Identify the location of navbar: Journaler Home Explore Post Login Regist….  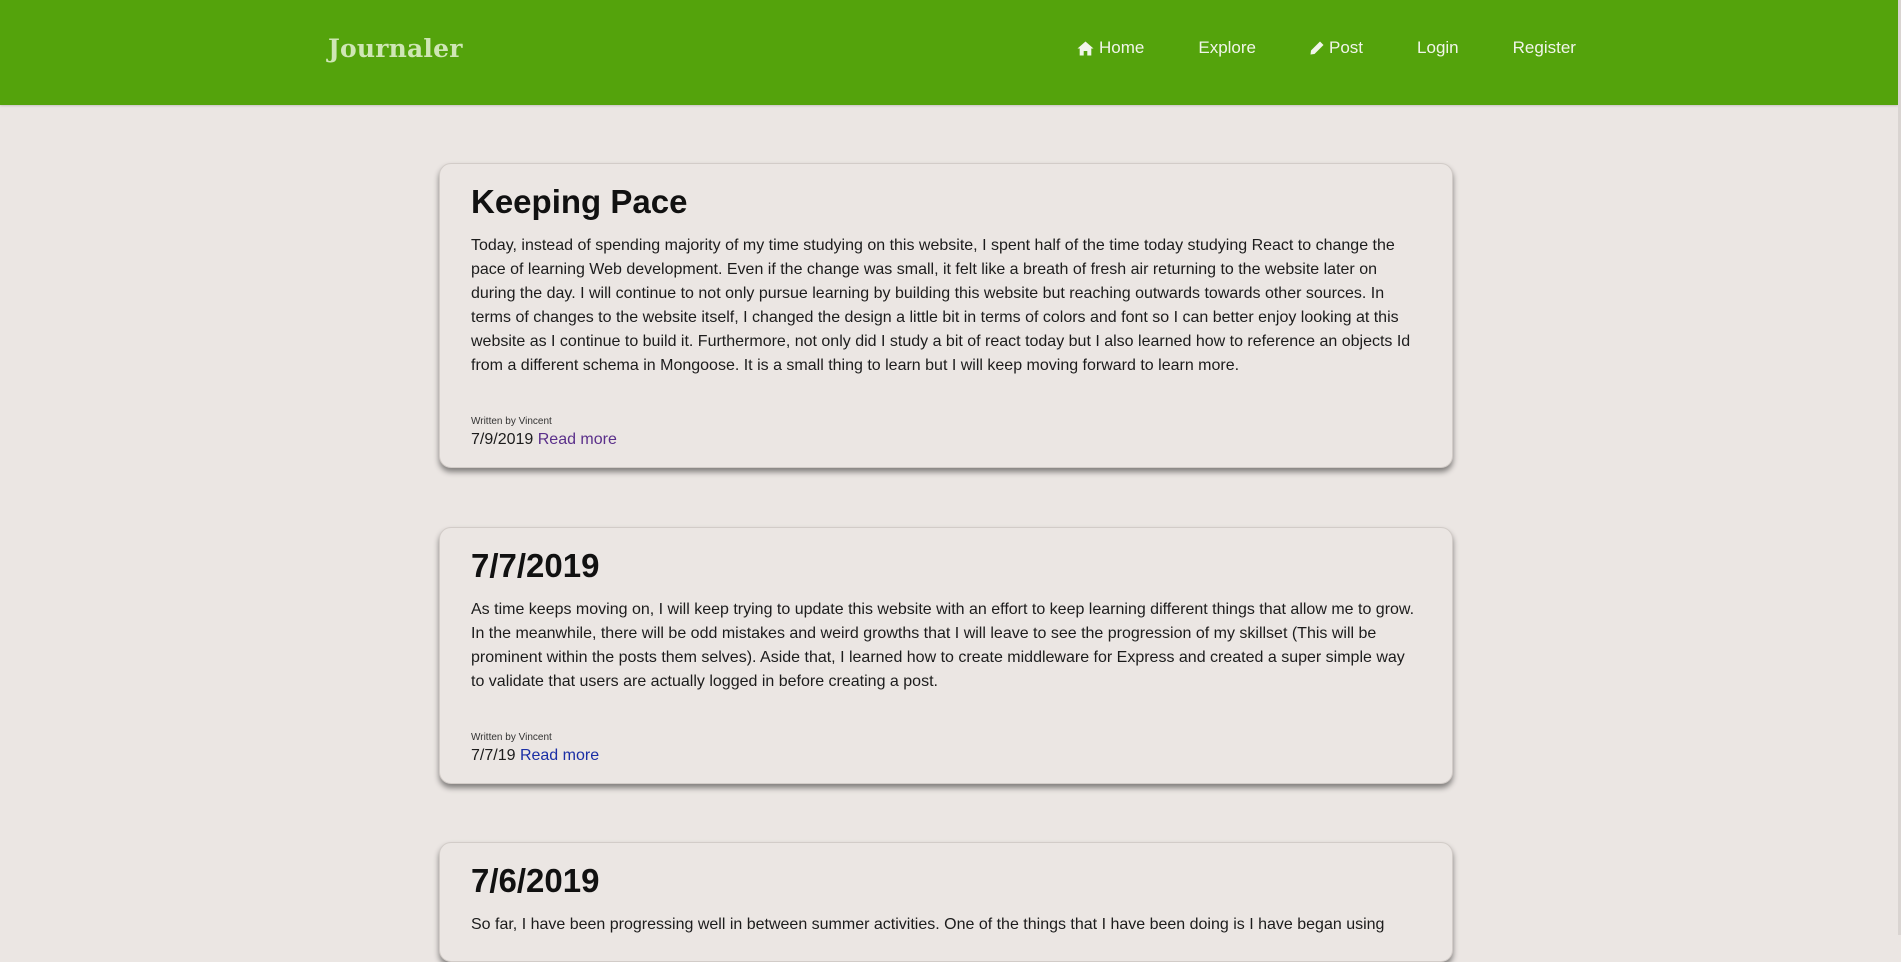
(949, 52).